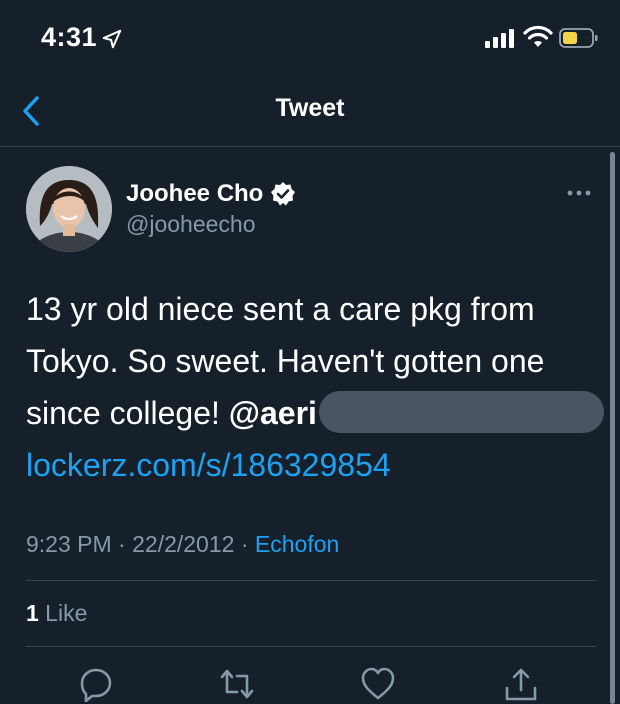 The image size is (620, 704). I want to click on verified-badge-icon, so click(283, 194).